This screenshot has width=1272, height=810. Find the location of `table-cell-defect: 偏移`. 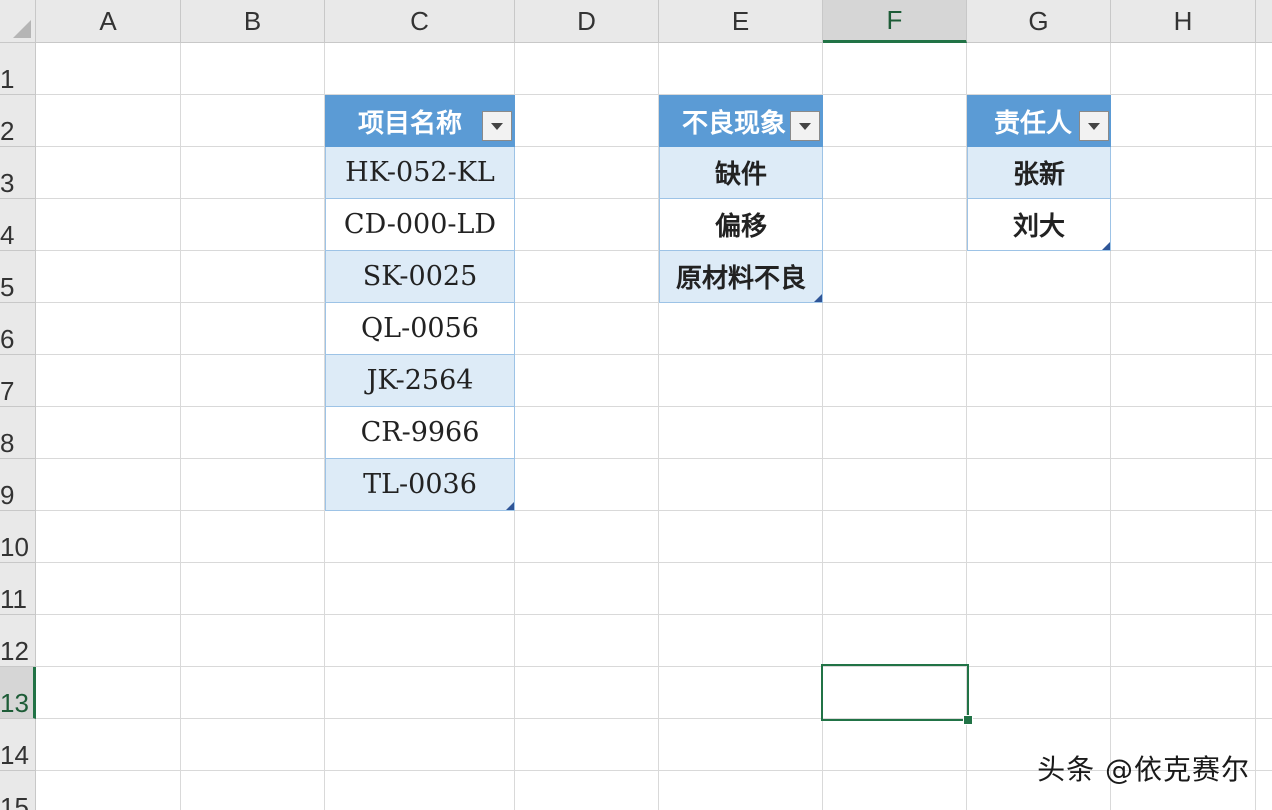

table-cell-defect: 偏移 is located at coordinates (741, 225).